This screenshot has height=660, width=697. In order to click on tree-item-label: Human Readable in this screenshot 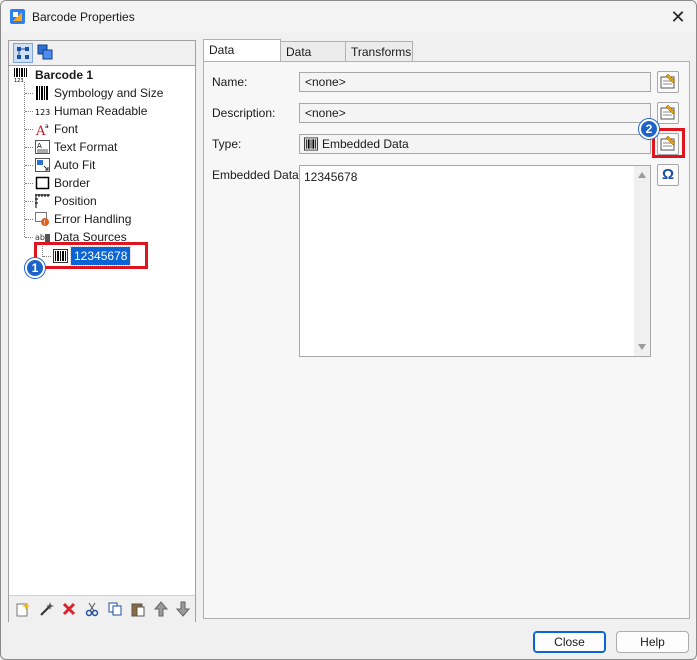, I will do `click(101, 111)`.